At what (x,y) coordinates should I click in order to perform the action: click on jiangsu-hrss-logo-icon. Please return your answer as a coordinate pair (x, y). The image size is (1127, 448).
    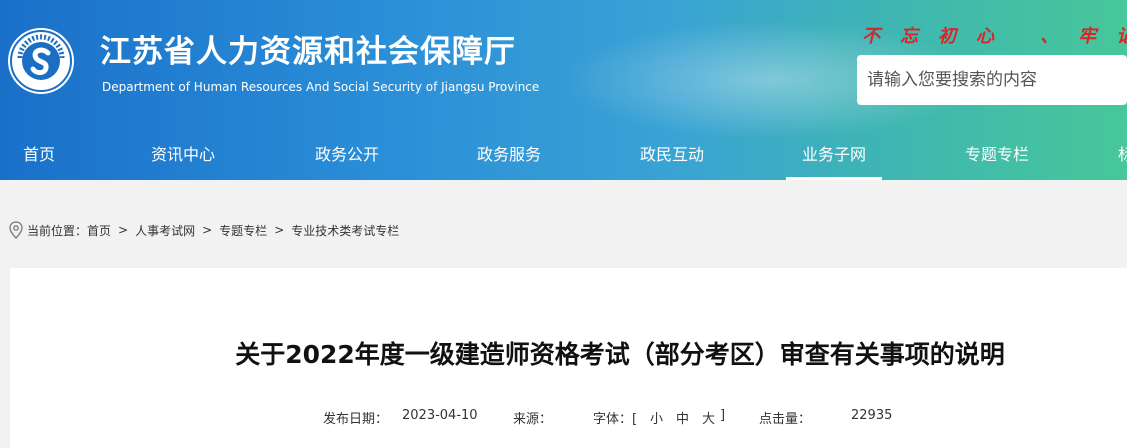
    Looking at the image, I should click on (41, 61).